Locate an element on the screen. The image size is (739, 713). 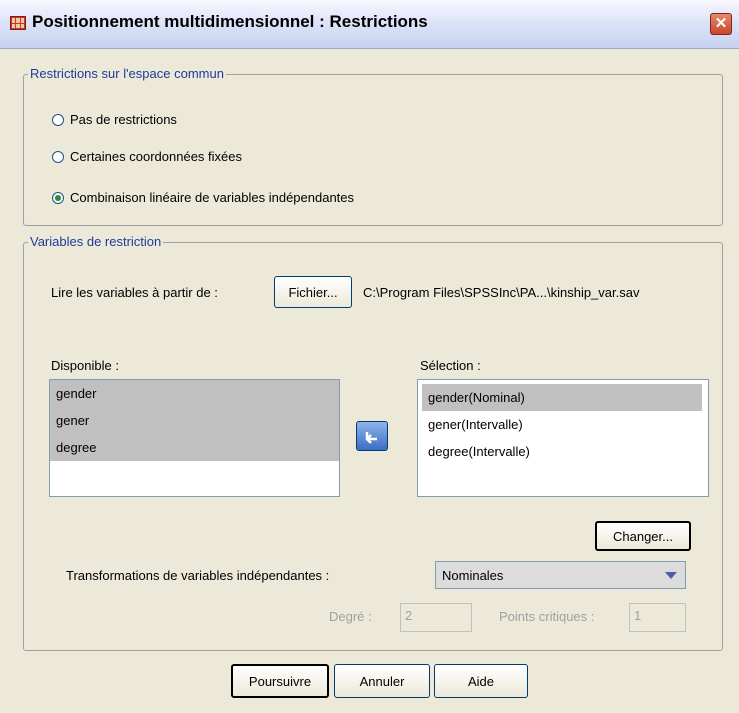
list-item: degree is located at coordinates (194, 447).